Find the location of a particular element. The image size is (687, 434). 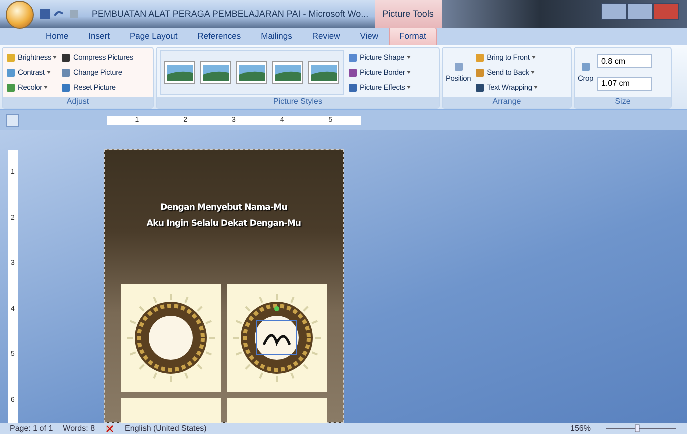

context-tab-label: Picture Tools is located at coordinates (408, 14).